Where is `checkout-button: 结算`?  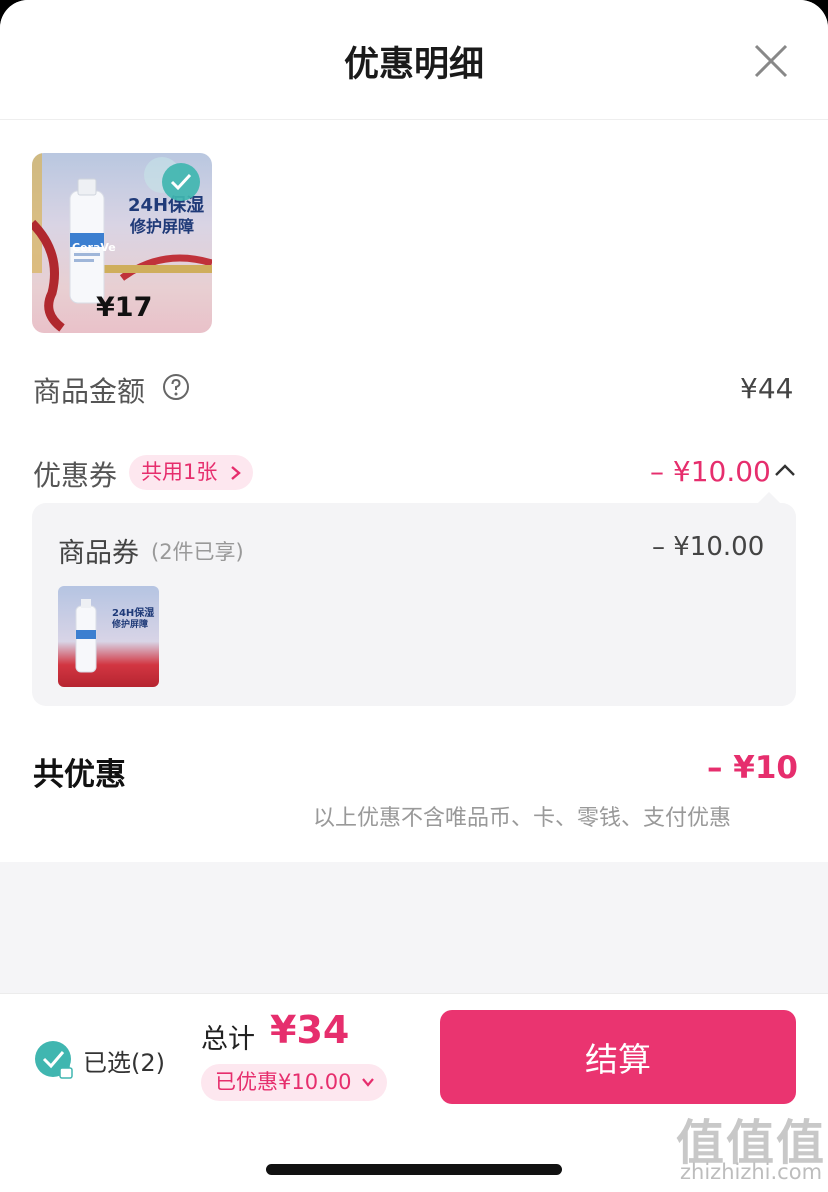 checkout-button: 结算 is located at coordinates (618, 1057).